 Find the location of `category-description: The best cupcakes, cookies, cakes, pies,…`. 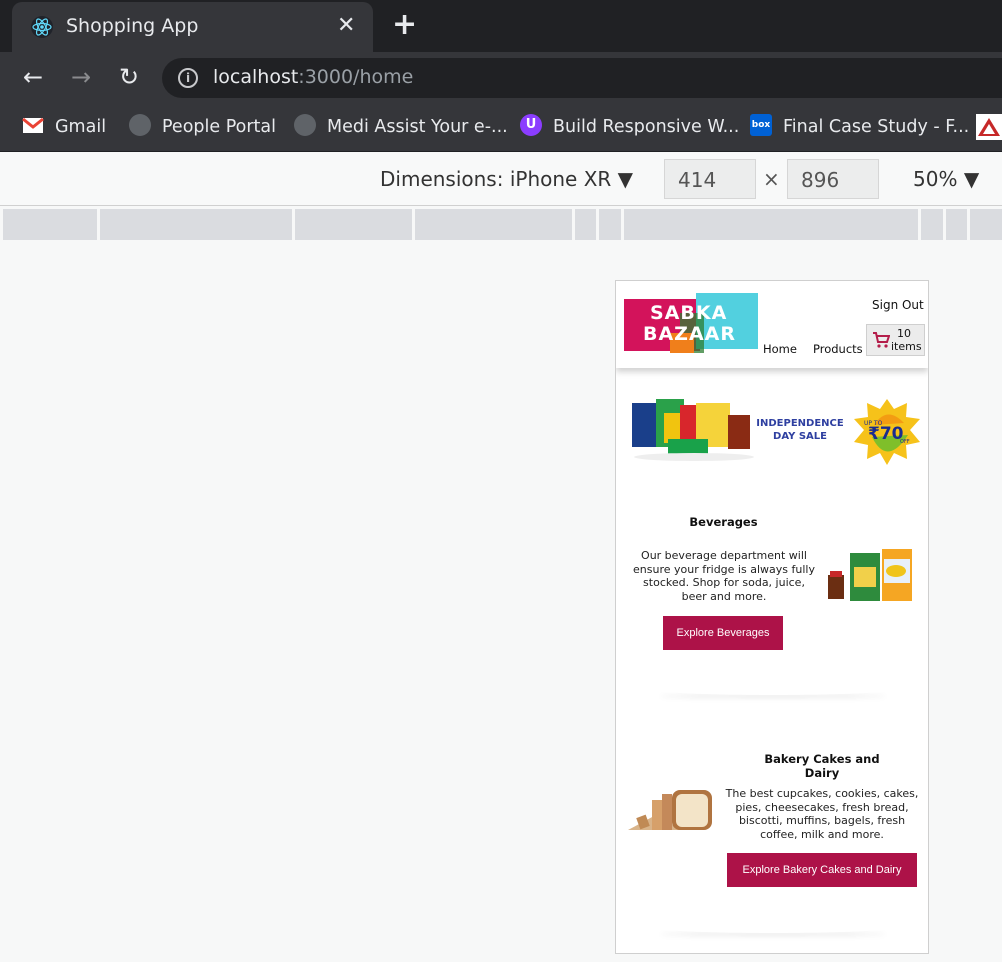

category-description: The best cupcakes, cookies, cakes, pies,… is located at coordinates (822, 814).